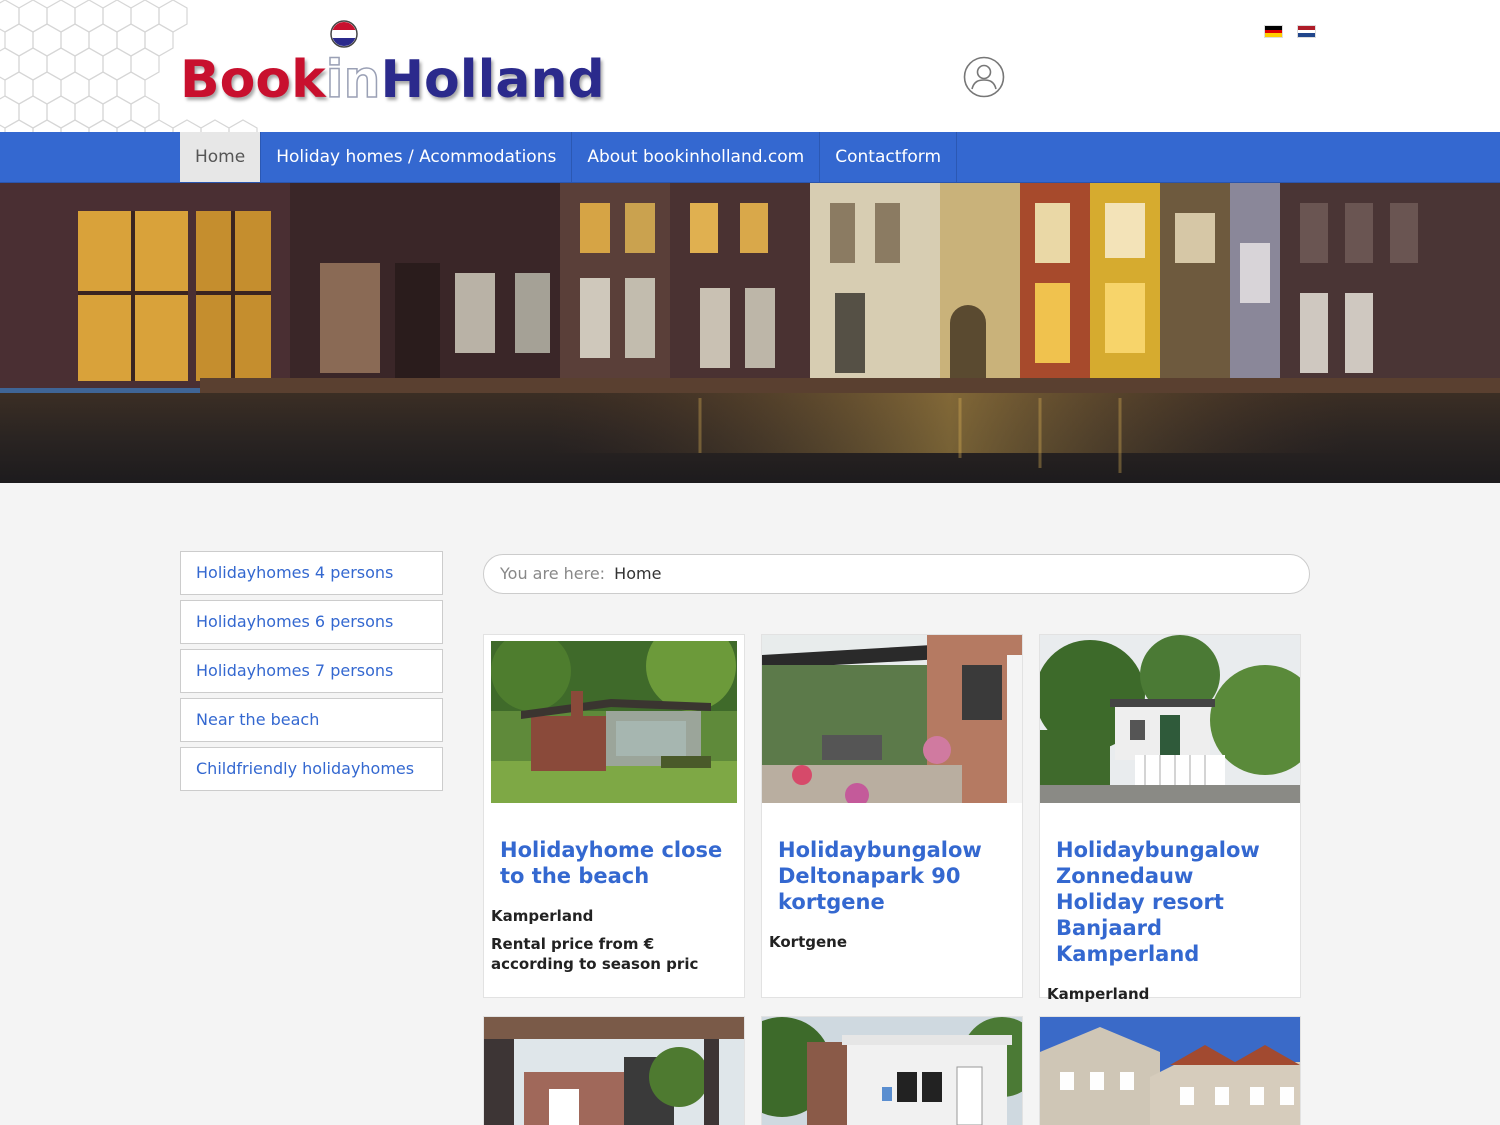 This screenshot has width=1500, height=1125. I want to click on language-switcher, so click(1290, 31).